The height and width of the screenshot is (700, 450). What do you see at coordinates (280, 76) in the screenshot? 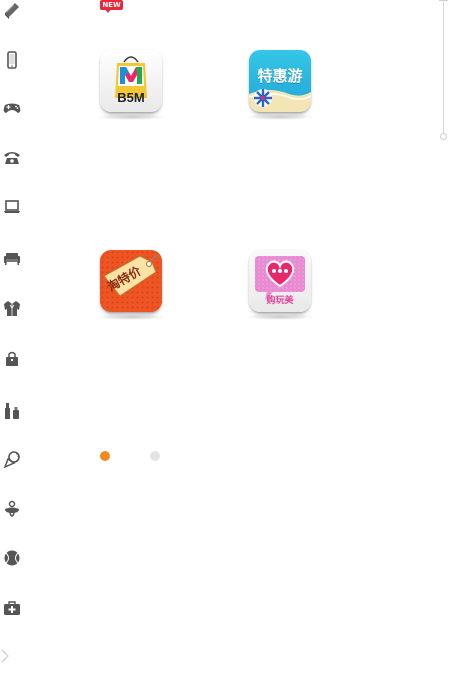
I see `app-label-tehui: 特惠游` at bounding box center [280, 76].